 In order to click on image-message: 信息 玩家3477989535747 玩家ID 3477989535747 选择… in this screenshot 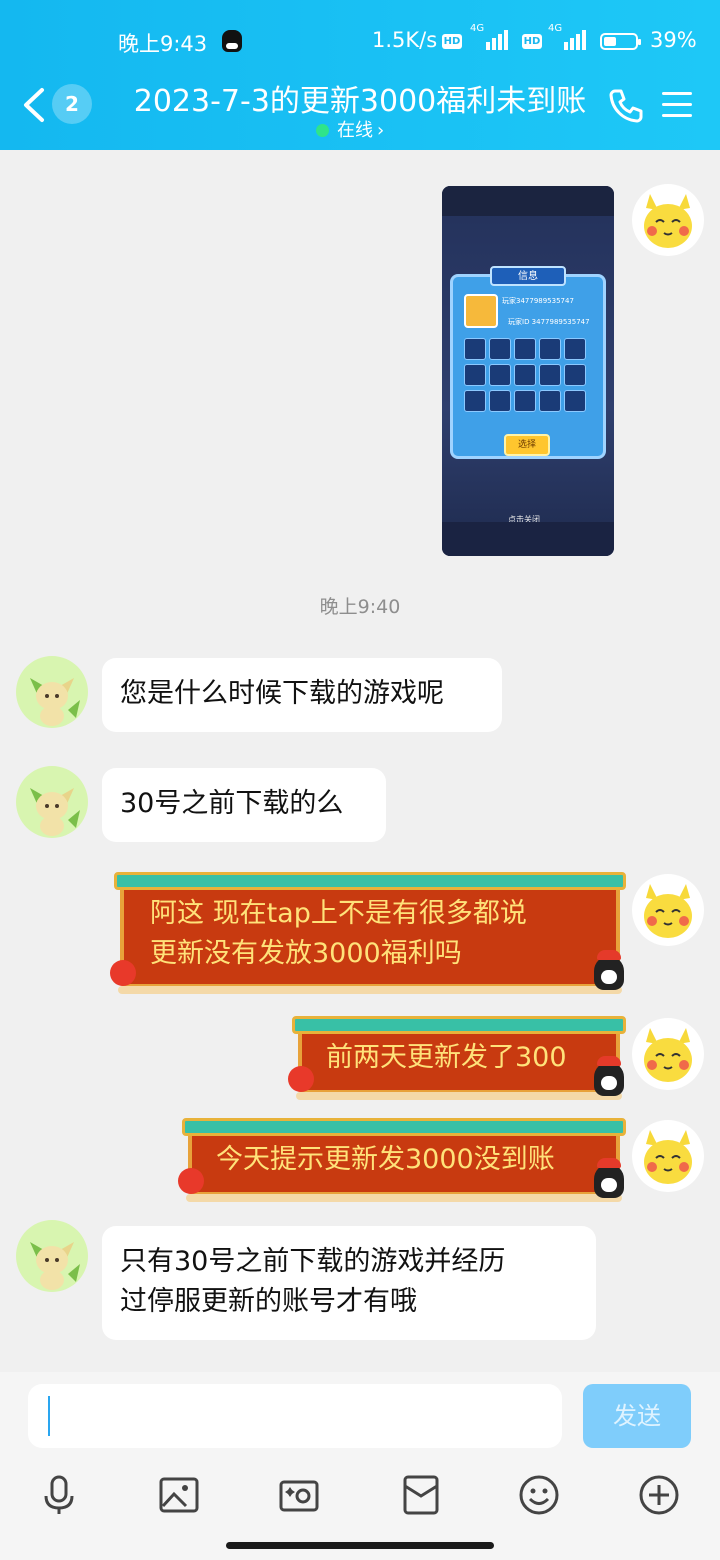, I will do `click(528, 371)`.